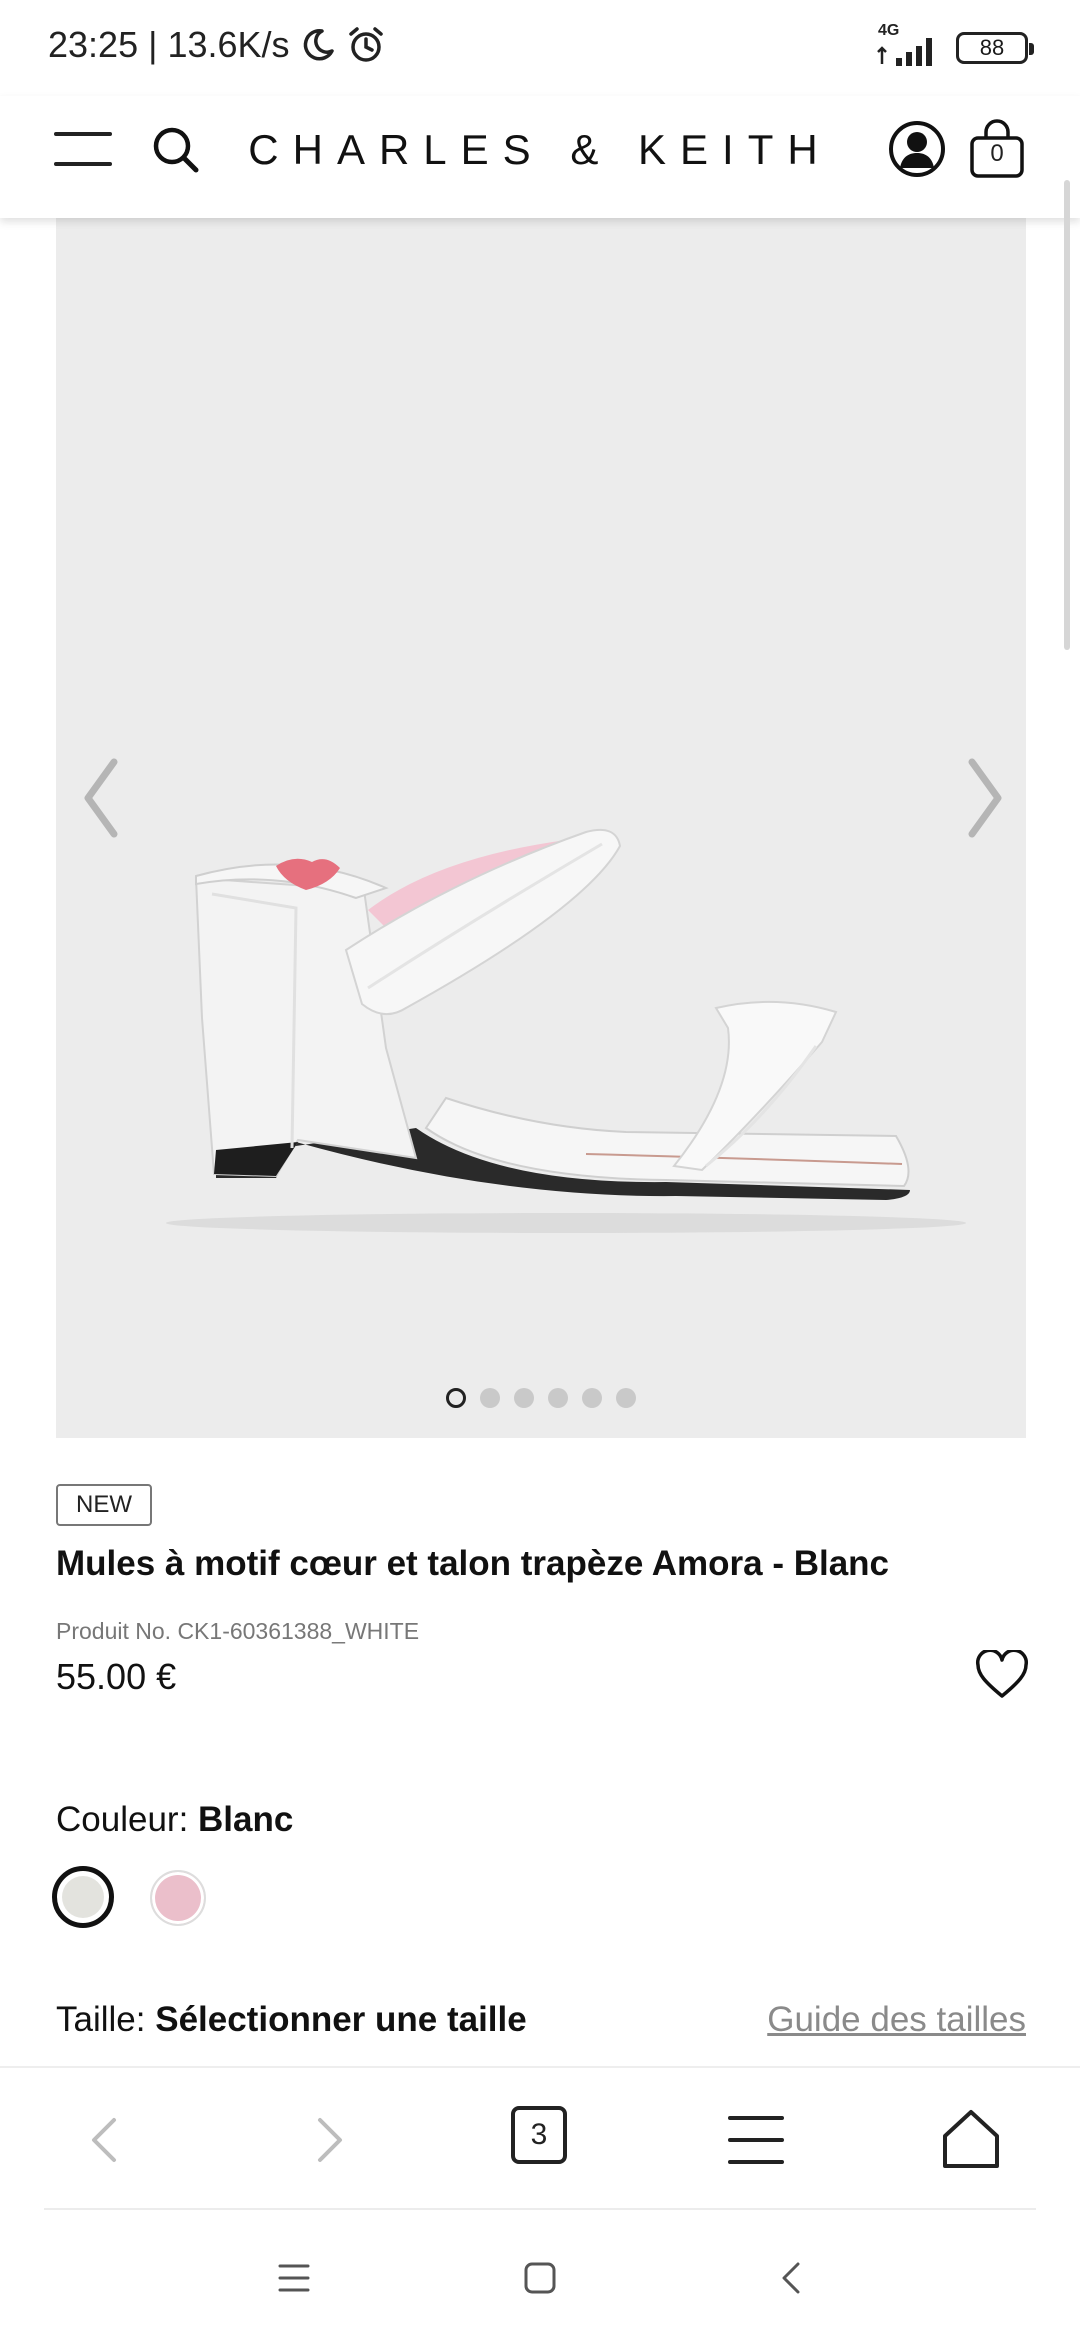 This screenshot has height=2340, width=1080. Describe the element at coordinates (101, 2019) in the screenshot. I see `size-label-text: Taille:` at that location.